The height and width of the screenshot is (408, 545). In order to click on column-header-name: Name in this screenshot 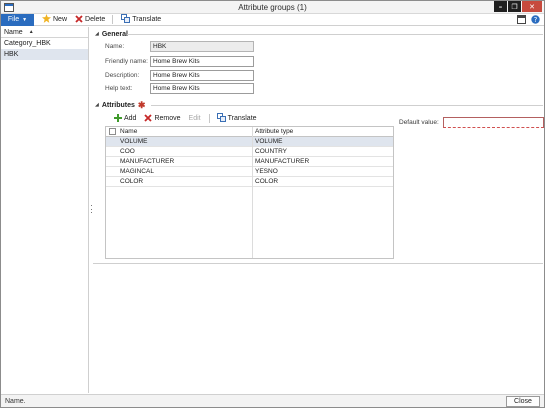, I will do `click(185, 131)`.